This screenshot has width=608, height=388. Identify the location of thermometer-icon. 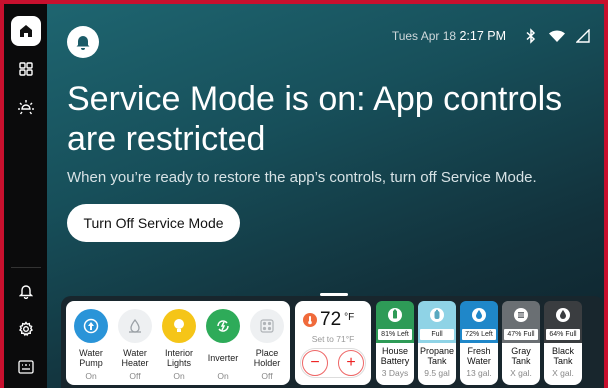
(310, 320).